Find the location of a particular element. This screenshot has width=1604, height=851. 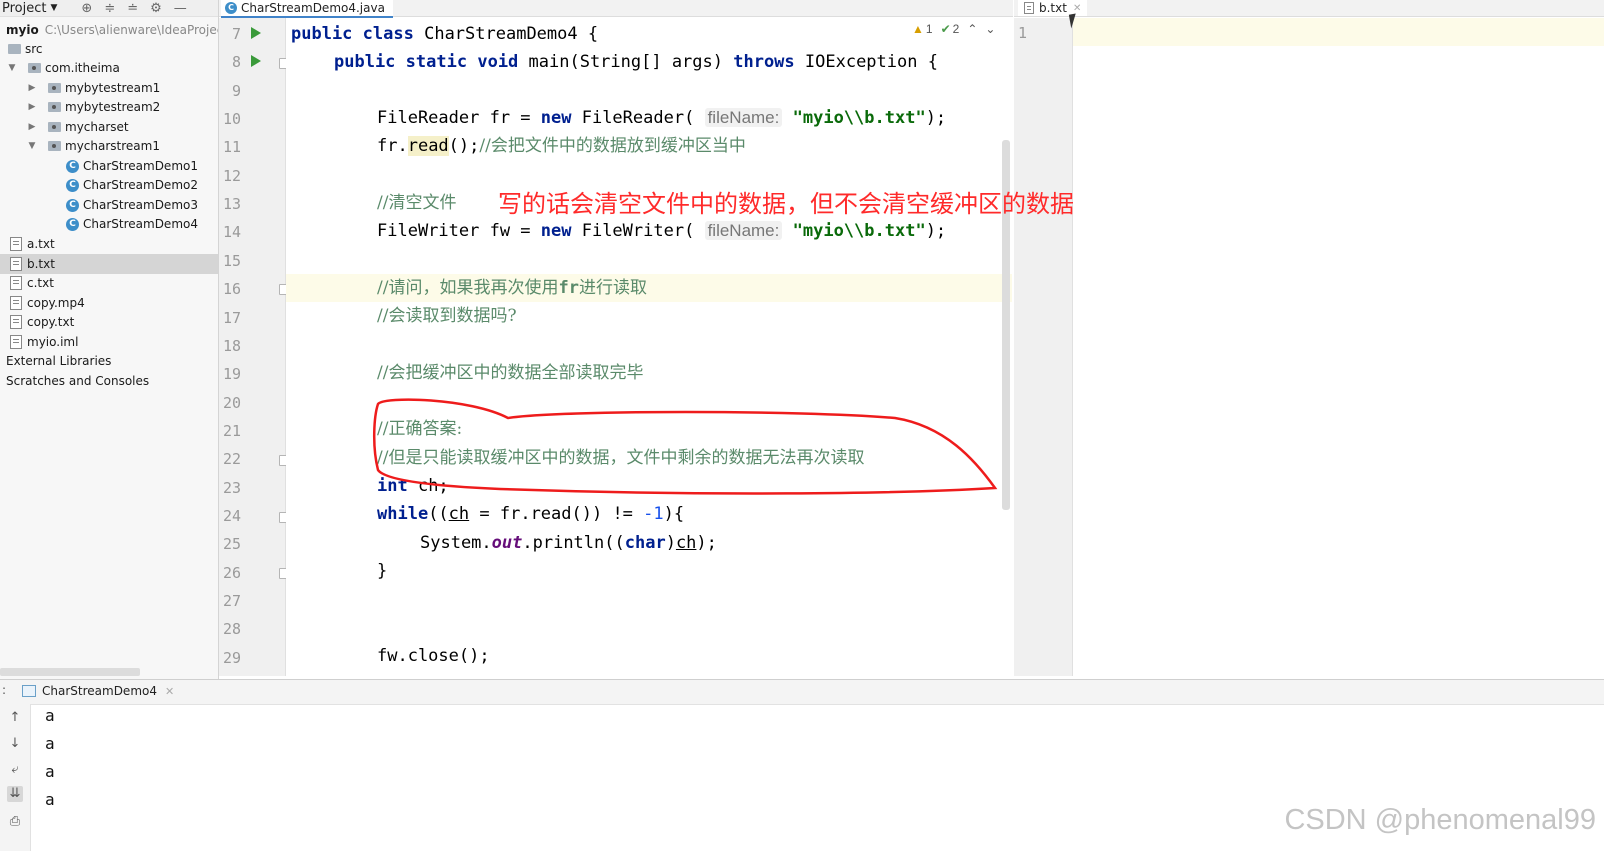

run-main-icon is located at coordinates (256, 61).